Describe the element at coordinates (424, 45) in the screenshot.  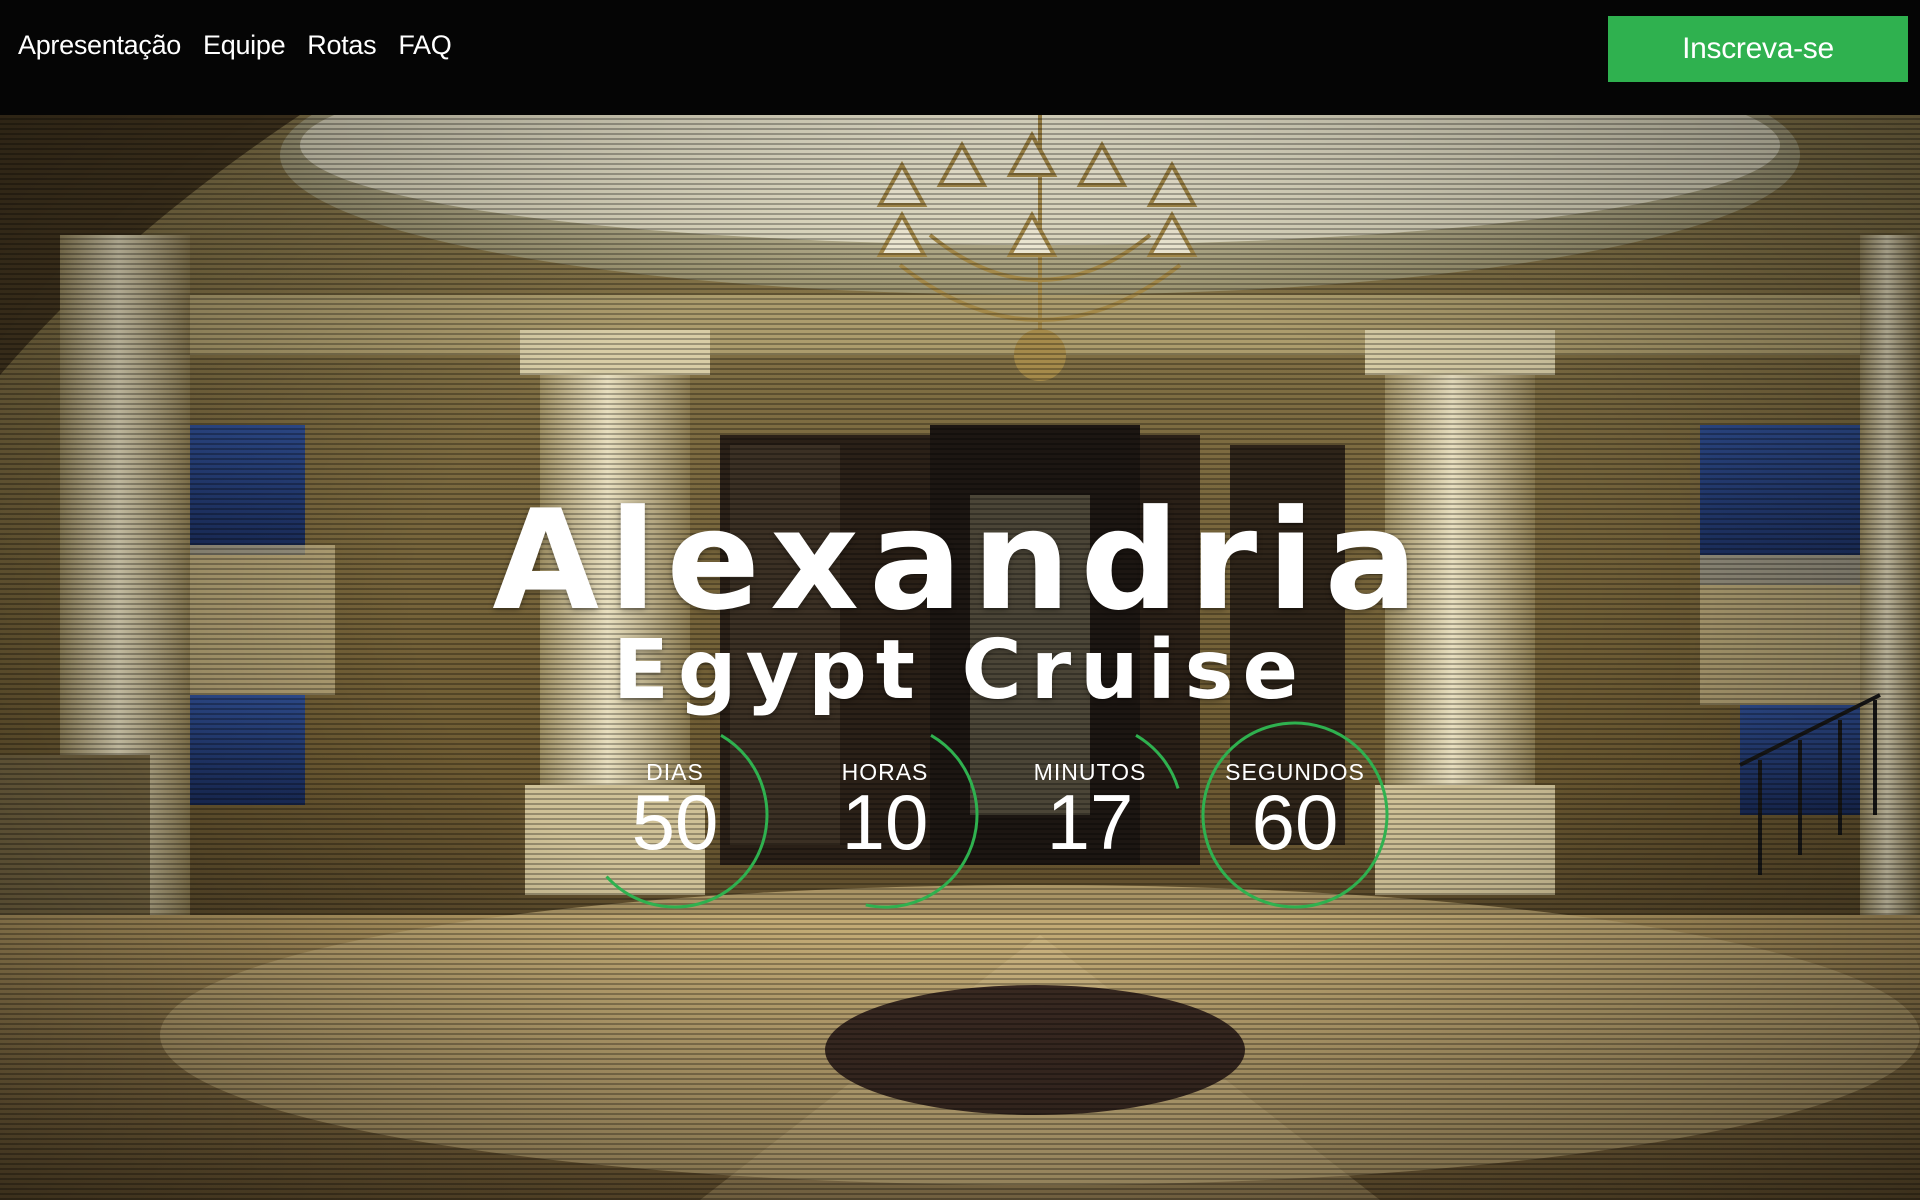
I see `nav-link-faq: FAQ` at that location.